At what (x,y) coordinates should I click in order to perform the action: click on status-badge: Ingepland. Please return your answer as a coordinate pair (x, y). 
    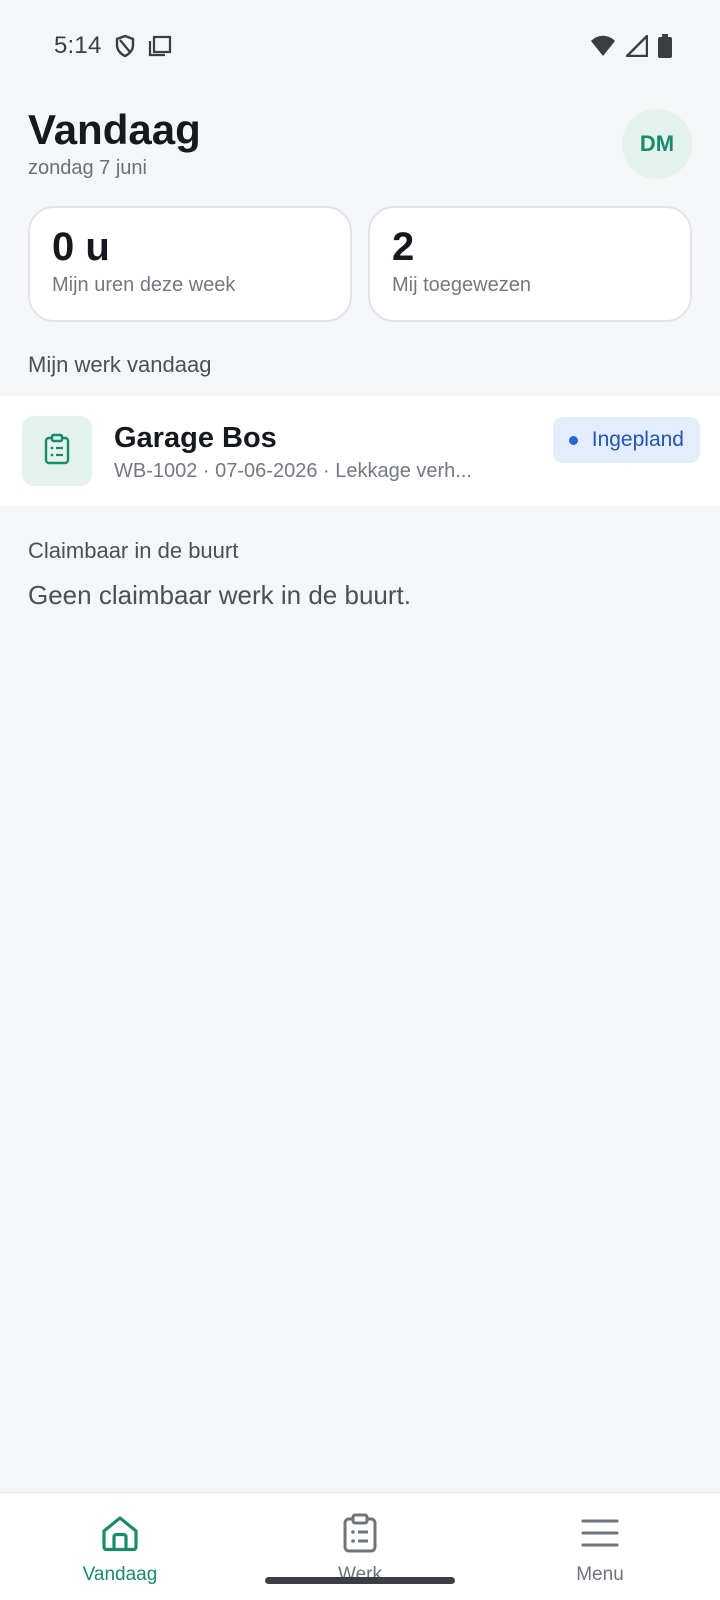
    Looking at the image, I should click on (626, 440).